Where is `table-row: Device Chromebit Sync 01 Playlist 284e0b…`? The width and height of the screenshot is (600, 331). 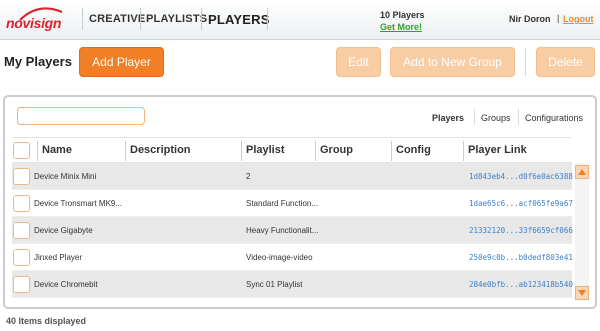 table-row: Device Chromebit Sync 01 Playlist 284e0b… is located at coordinates (292, 284).